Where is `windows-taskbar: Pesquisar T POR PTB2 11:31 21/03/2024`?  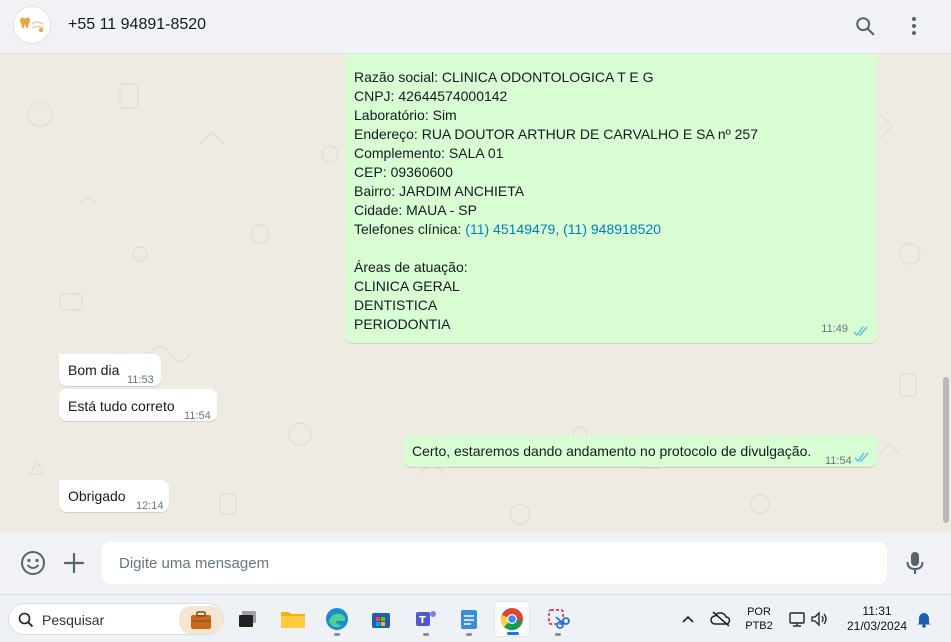
windows-taskbar: Pesquisar T POR PTB2 11:31 21/03/2024 is located at coordinates (475, 618).